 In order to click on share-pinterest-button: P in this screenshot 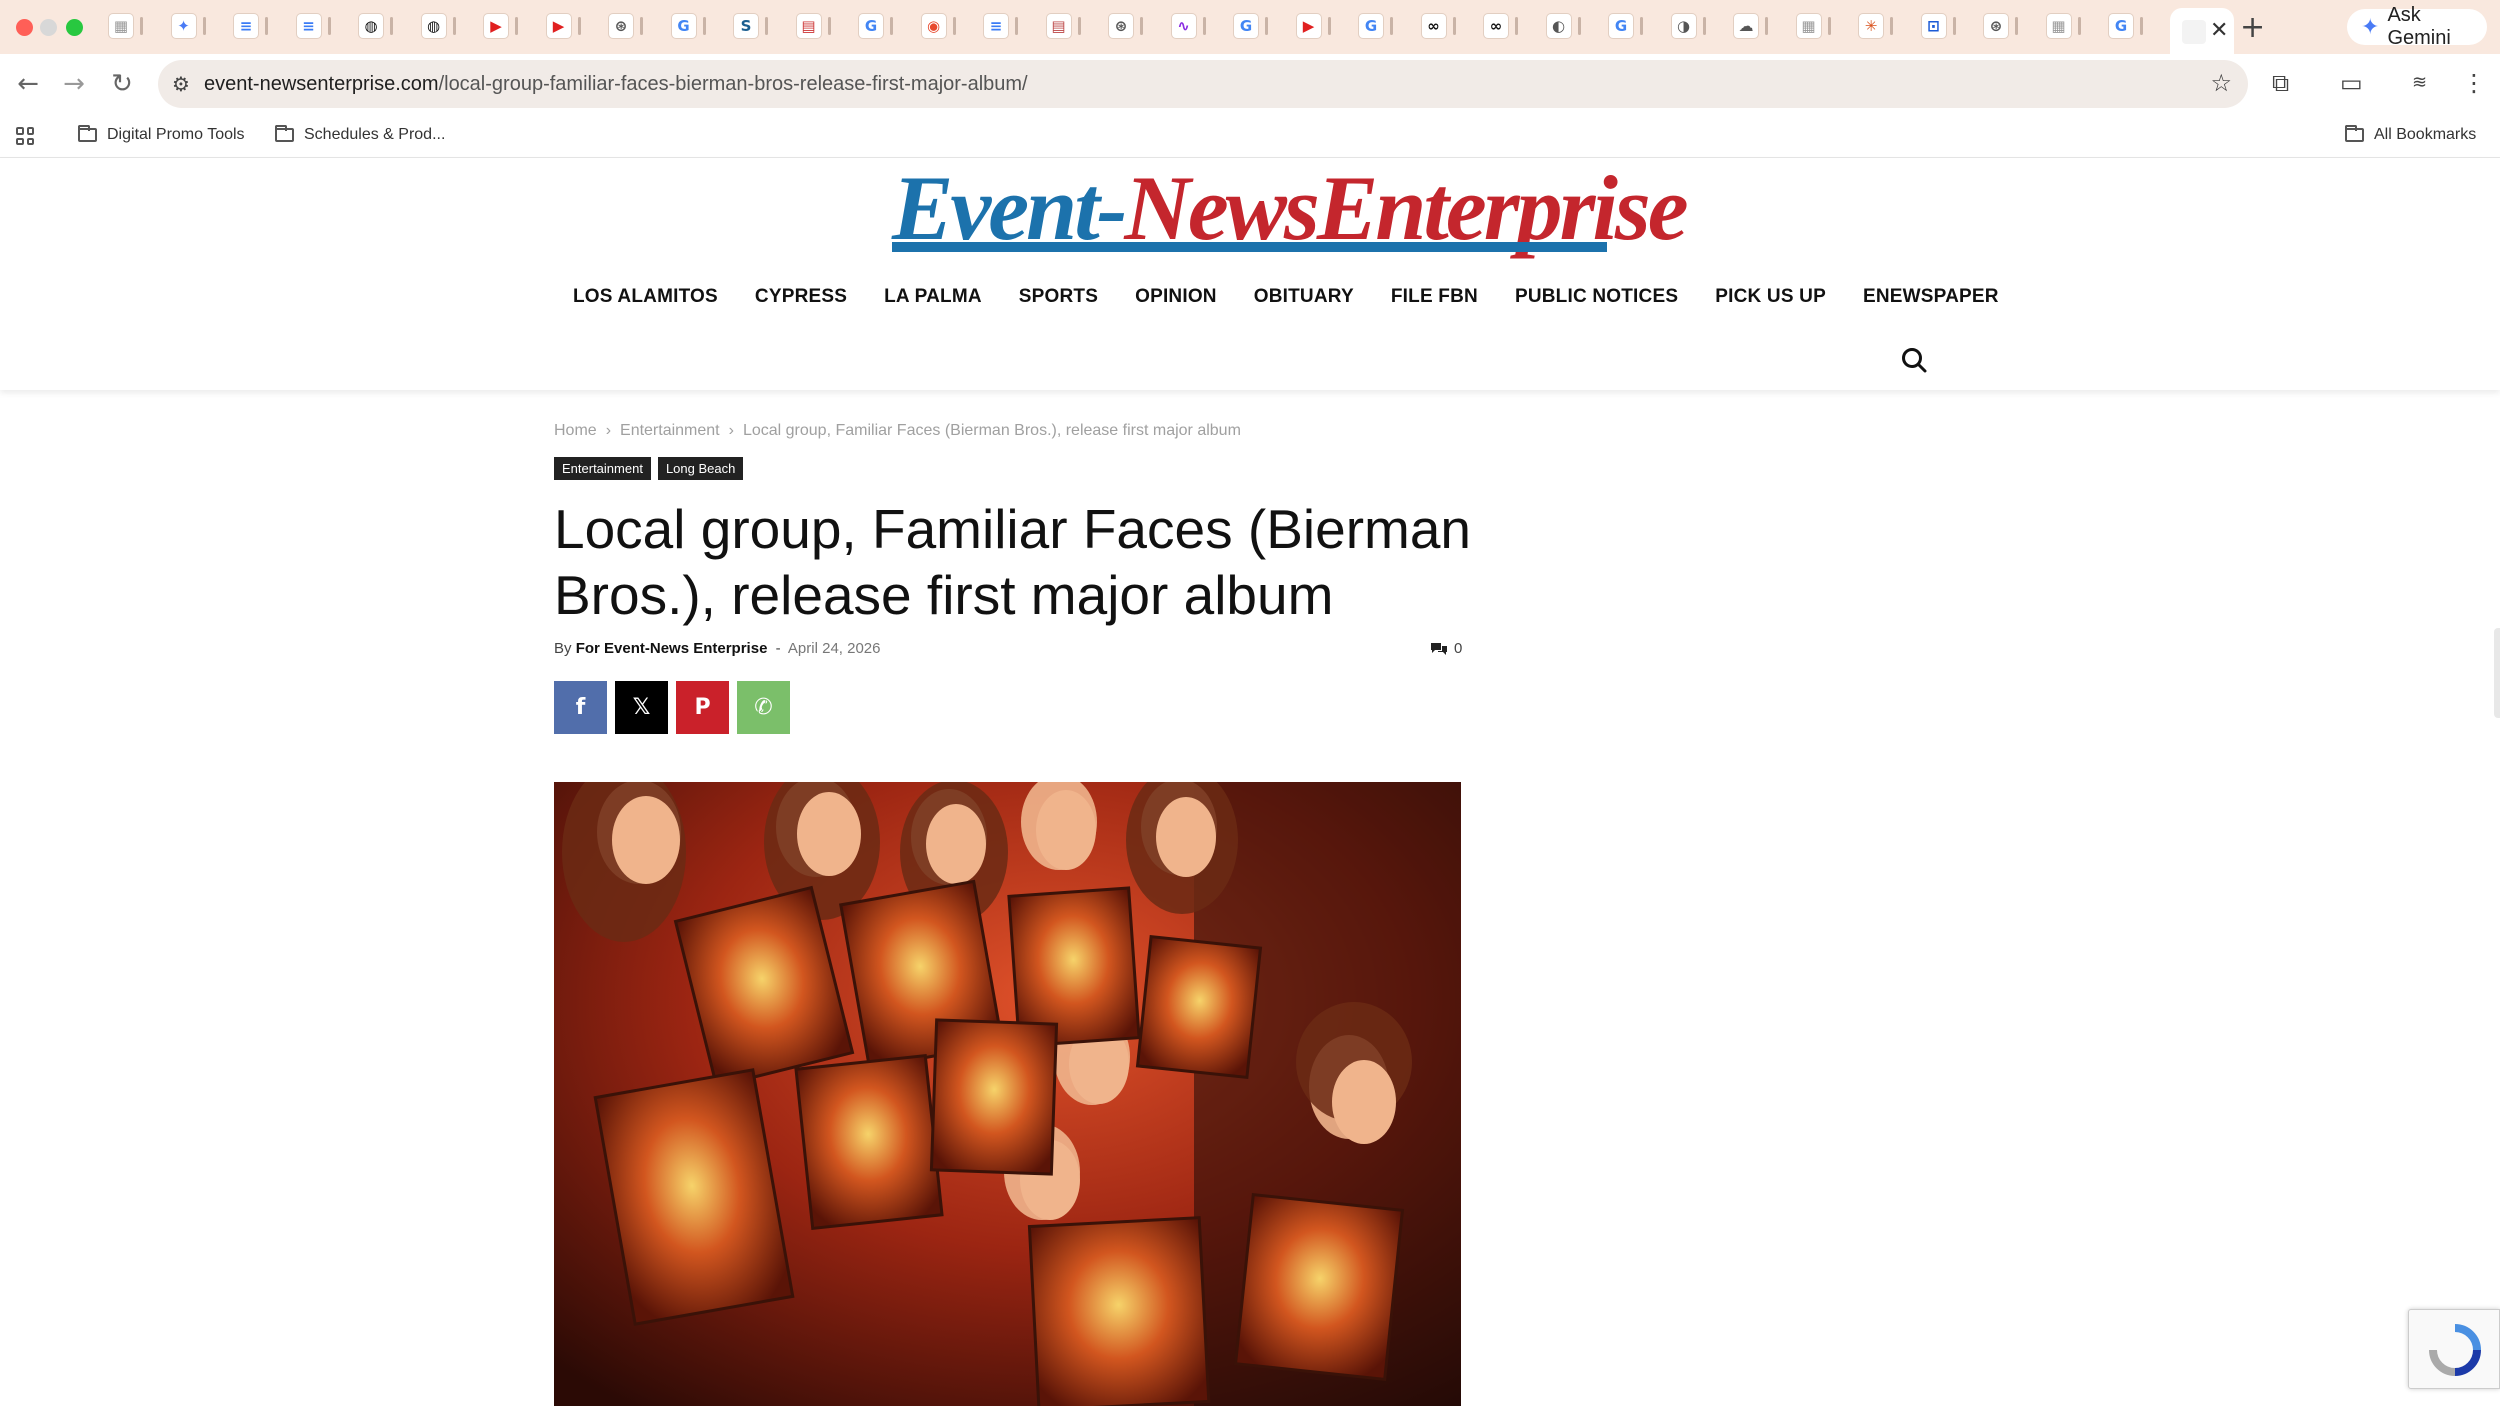, I will do `click(702, 707)`.